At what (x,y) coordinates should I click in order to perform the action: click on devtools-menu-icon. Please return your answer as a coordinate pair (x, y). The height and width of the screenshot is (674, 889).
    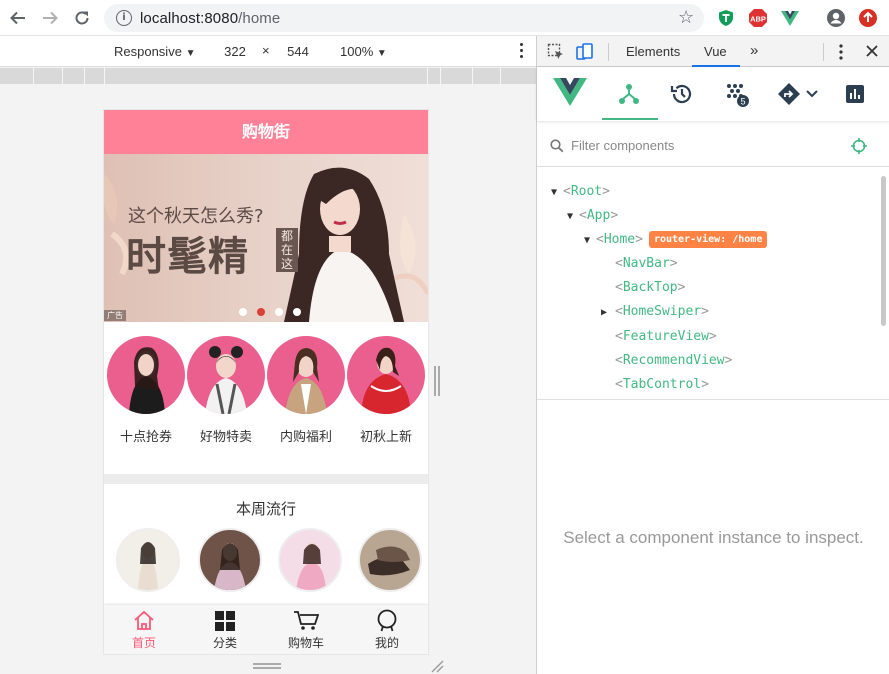
    Looking at the image, I should click on (841, 53).